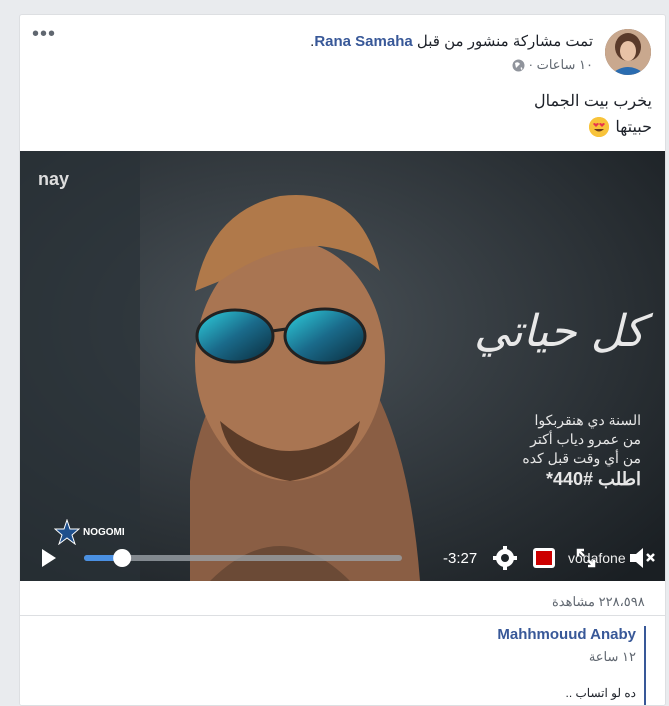 This screenshot has height=706, width=669. Describe the element at coordinates (44, 34) in the screenshot. I see `more-options-icon: •••` at that location.